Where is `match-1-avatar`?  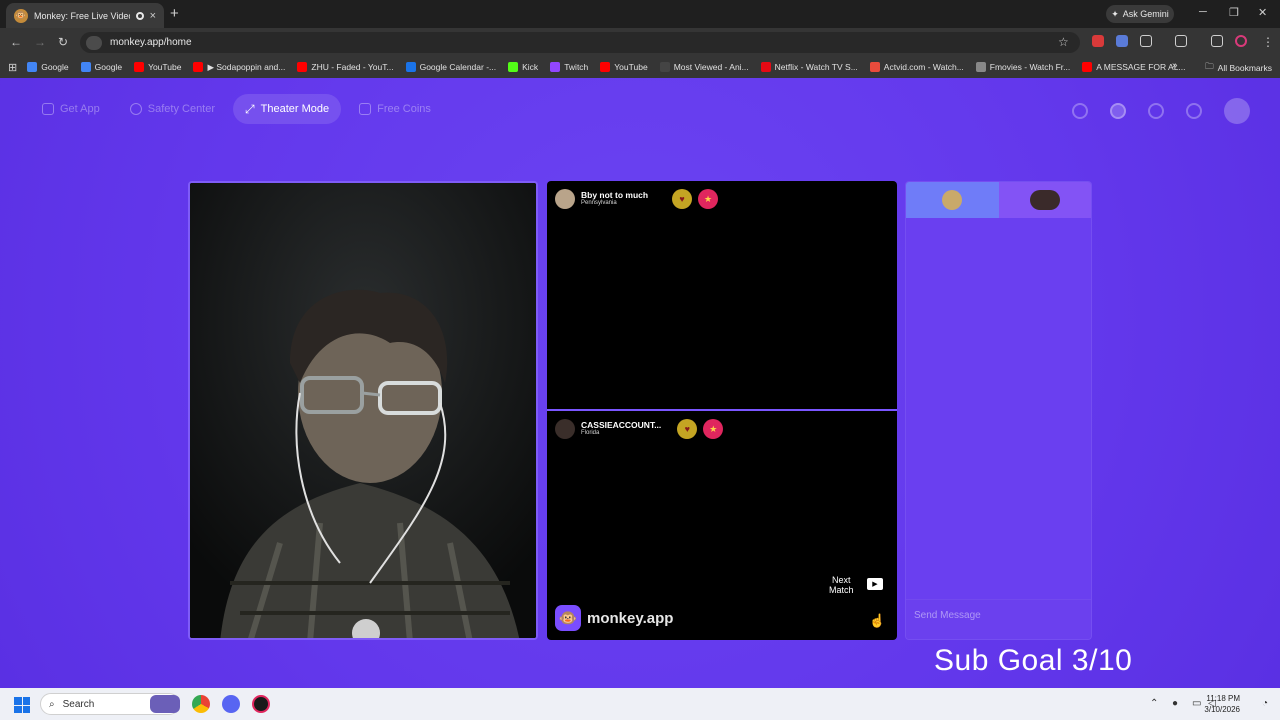 match-1-avatar is located at coordinates (952, 200).